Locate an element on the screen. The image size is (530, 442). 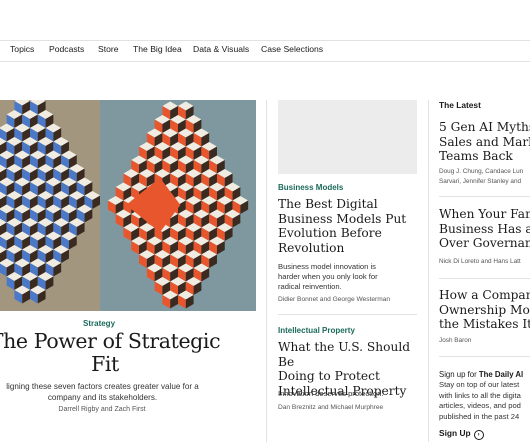
feature-headline-line: The Power of Strategic is located at coordinates (110, 341).